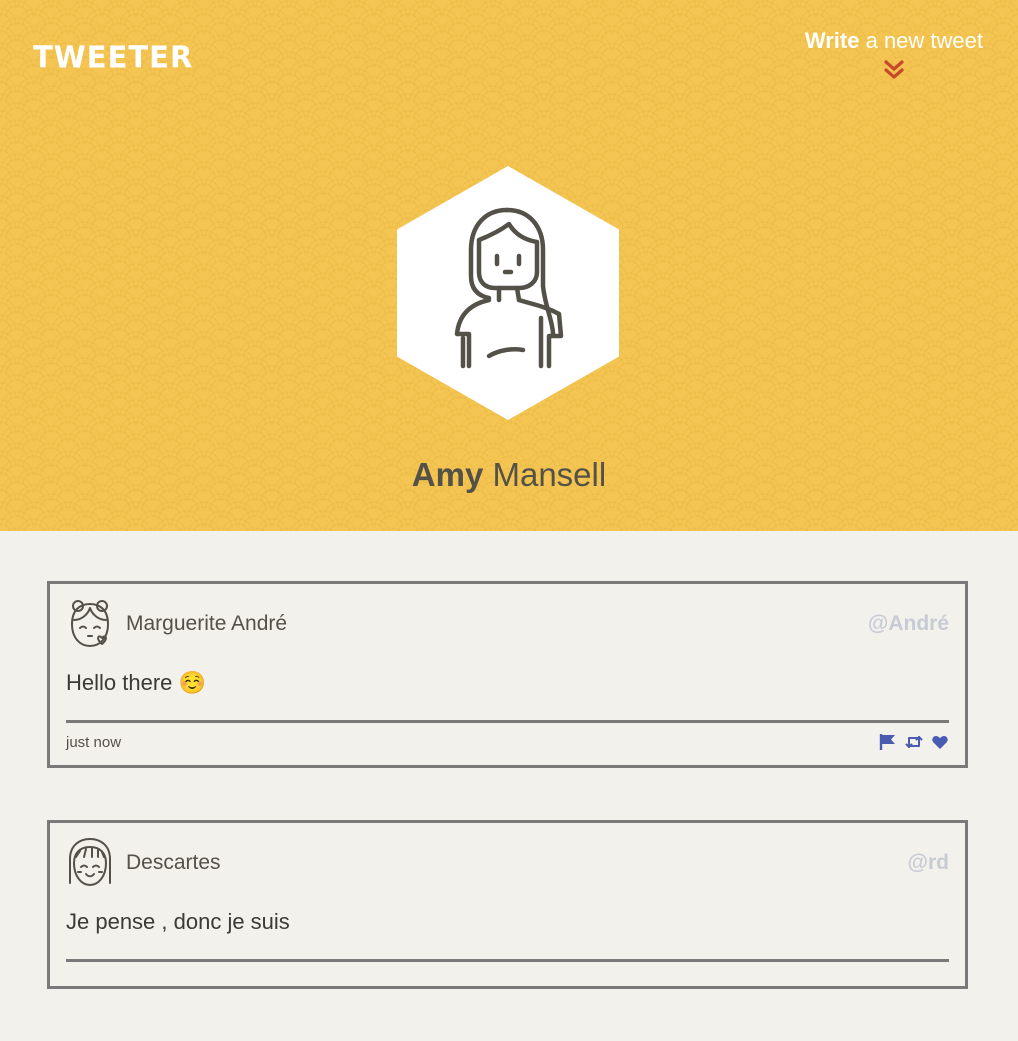 Image resolution: width=1018 pixels, height=1041 pixels. I want to click on tweet-actions, so click(914, 742).